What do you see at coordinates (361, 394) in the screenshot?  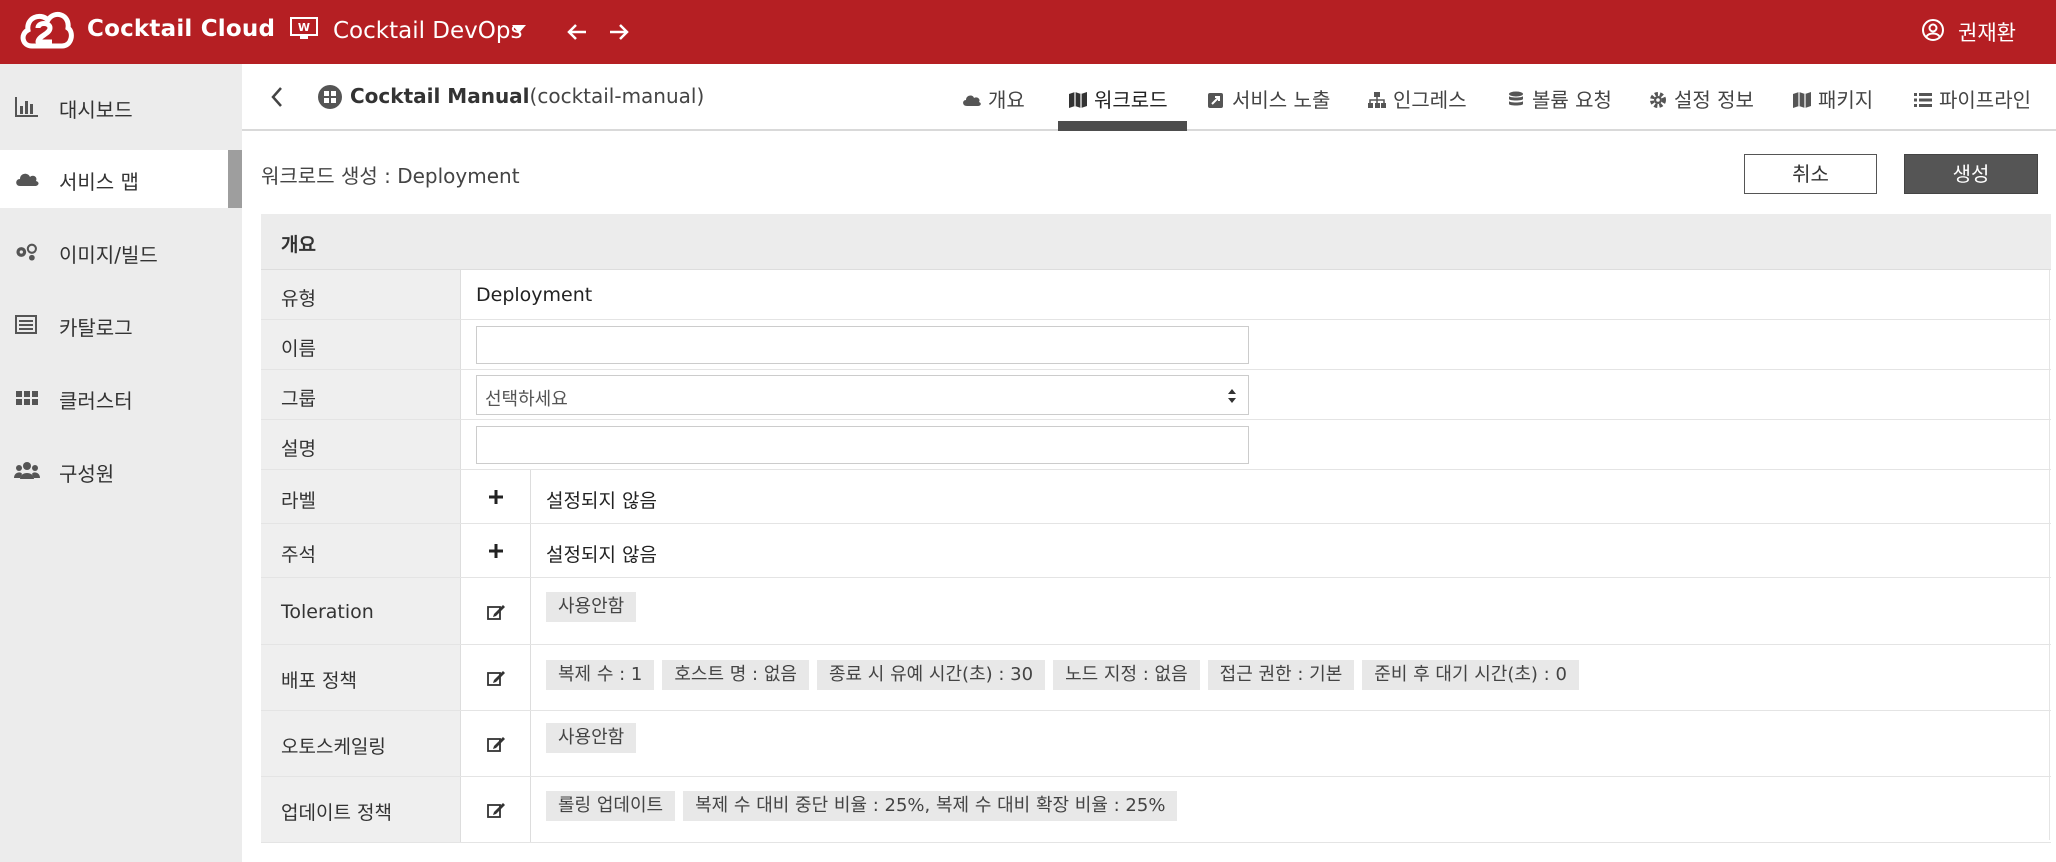 I see `field-label-cell: 그룹` at bounding box center [361, 394].